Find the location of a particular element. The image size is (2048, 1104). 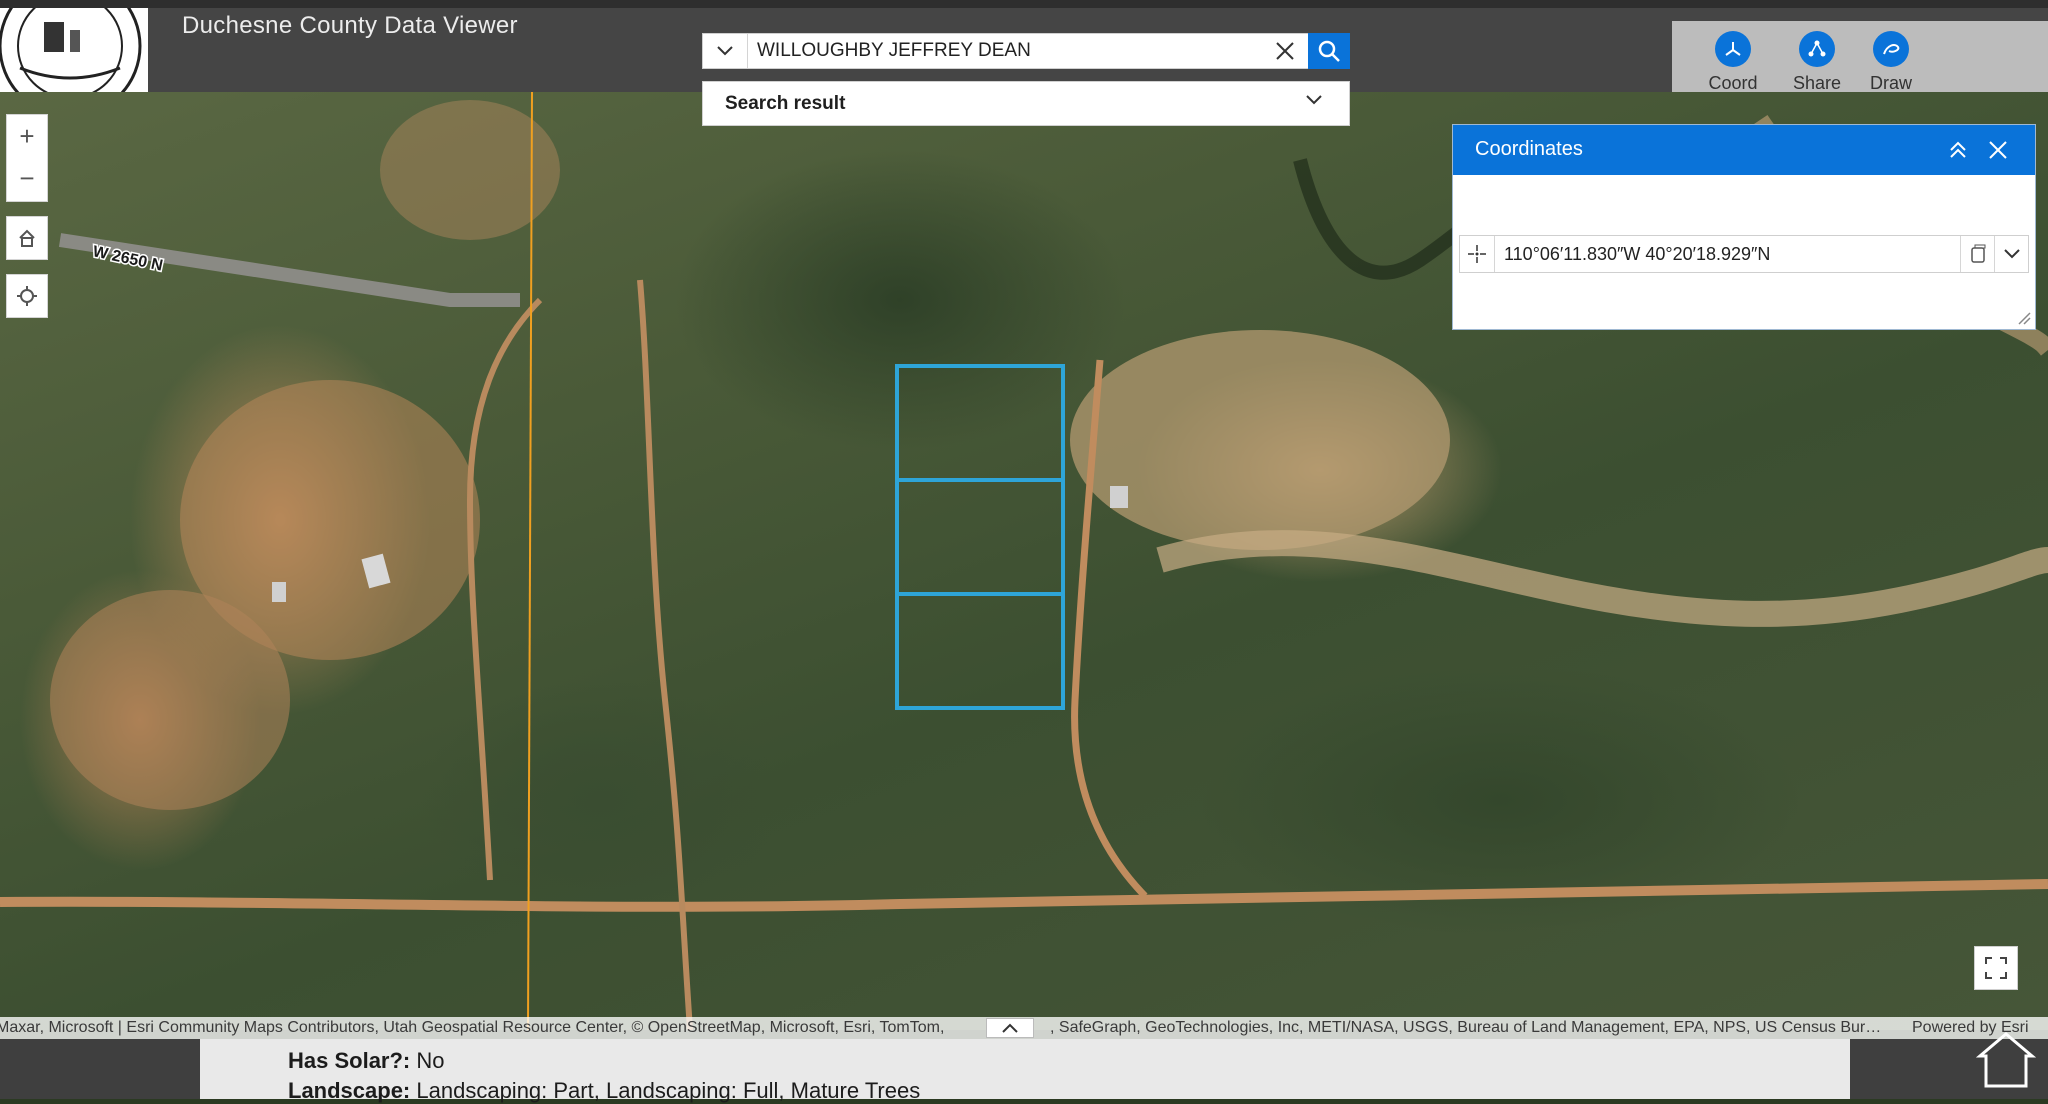

search-source-dropdown is located at coordinates (725, 51).